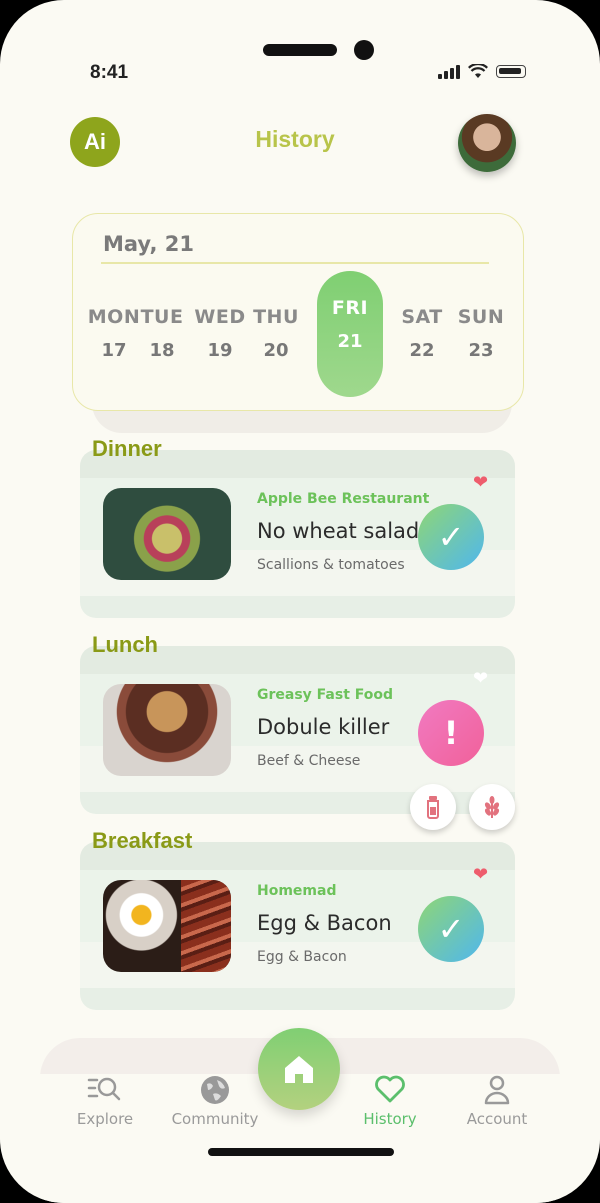 This screenshot has height=1203, width=600. What do you see at coordinates (220, 317) in the screenshot?
I see `day-name: WED` at bounding box center [220, 317].